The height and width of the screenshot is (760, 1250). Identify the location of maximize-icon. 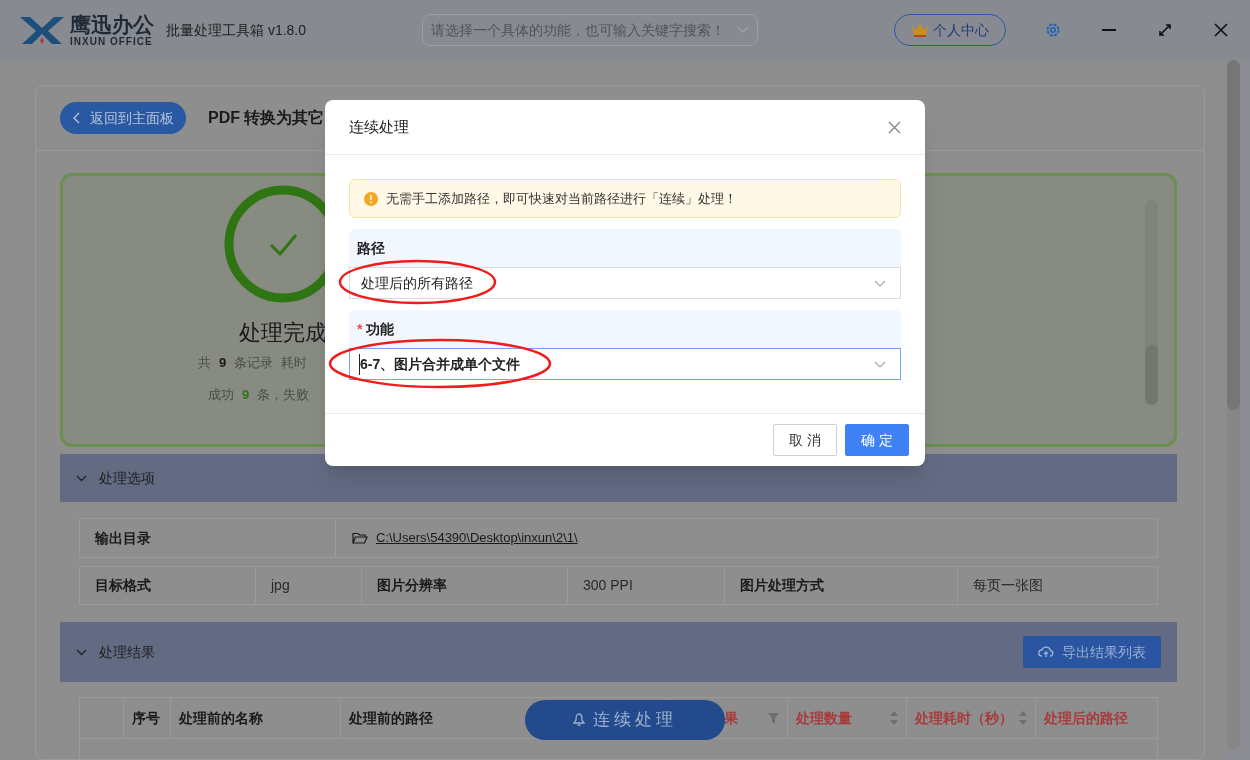
(1165, 30).